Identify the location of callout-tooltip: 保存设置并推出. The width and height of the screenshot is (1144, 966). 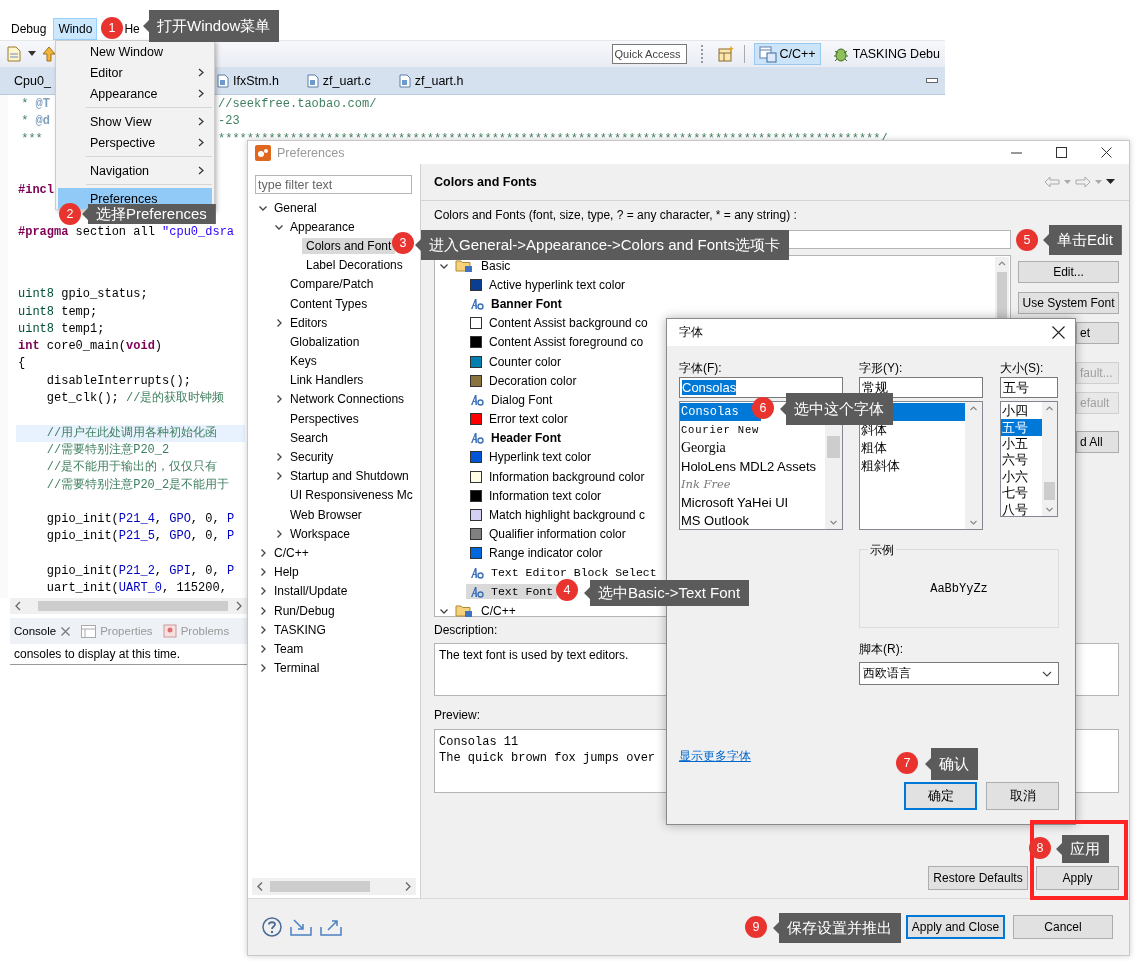
(837, 928).